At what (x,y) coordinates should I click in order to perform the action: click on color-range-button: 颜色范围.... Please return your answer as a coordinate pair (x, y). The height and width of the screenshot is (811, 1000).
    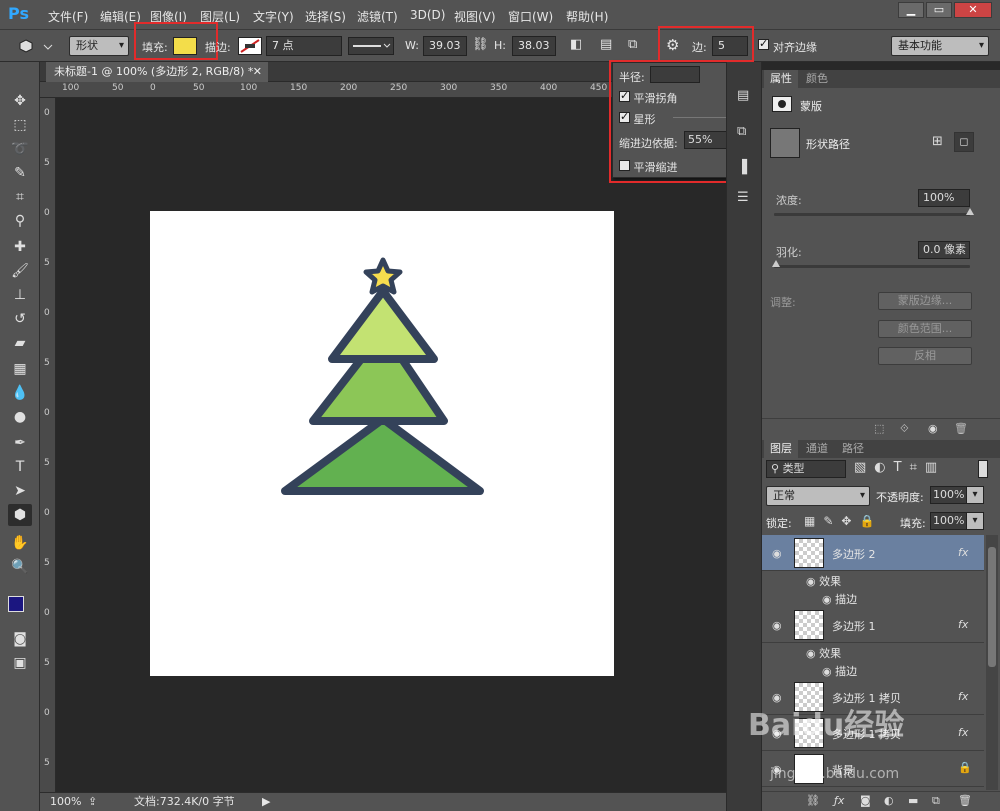
    Looking at the image, I should click on (925, 329).